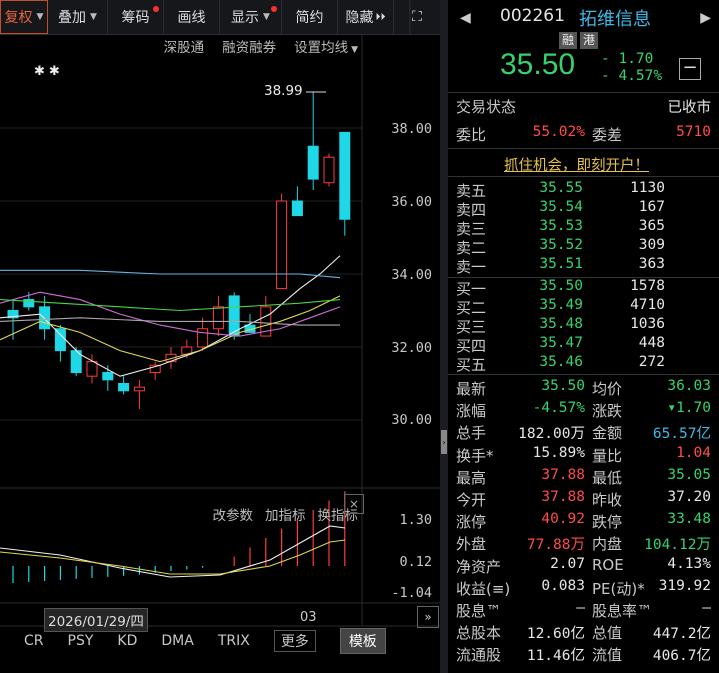  What do you see at coordinates (607, 477) in the screenshot?
I see `stat-label: 最低` at bounding box center [607, 477].